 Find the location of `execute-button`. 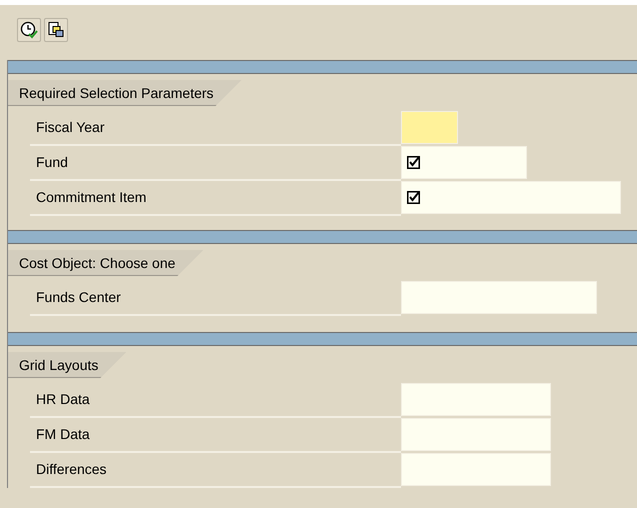

execute-button is located at coordinates (29, 30).